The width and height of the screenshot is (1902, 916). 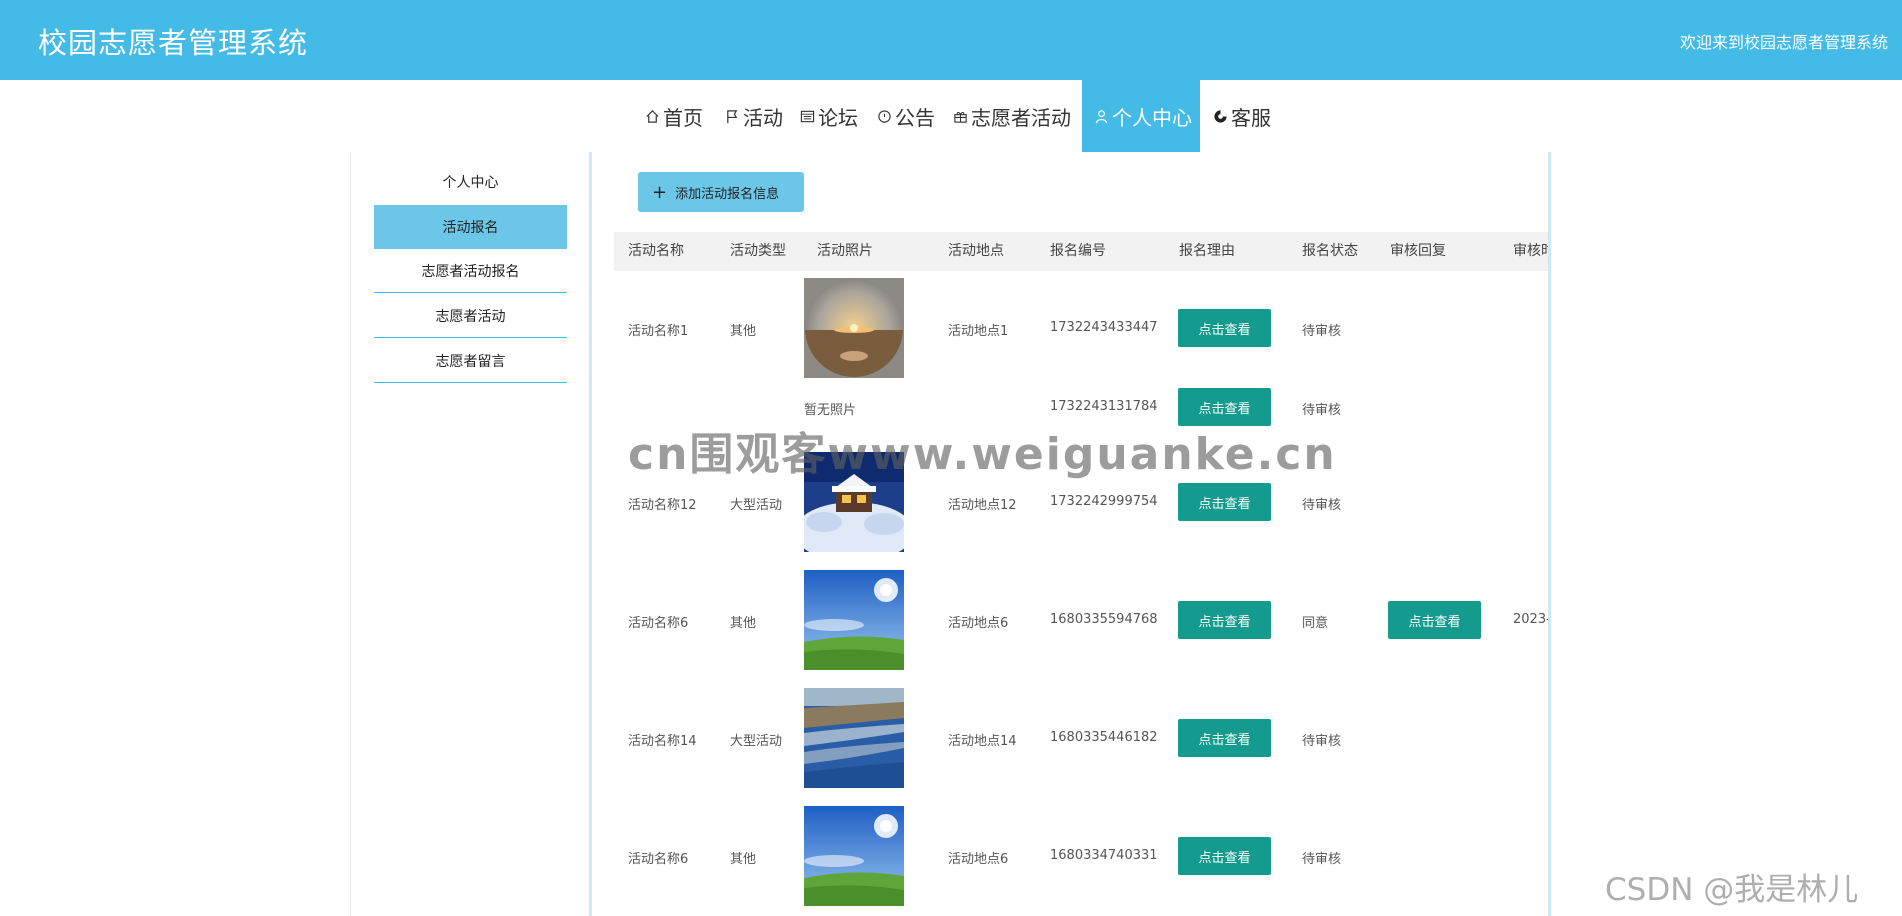 I want to click on nav-personal-center: 个人中心, so click(x=1141, y=116).